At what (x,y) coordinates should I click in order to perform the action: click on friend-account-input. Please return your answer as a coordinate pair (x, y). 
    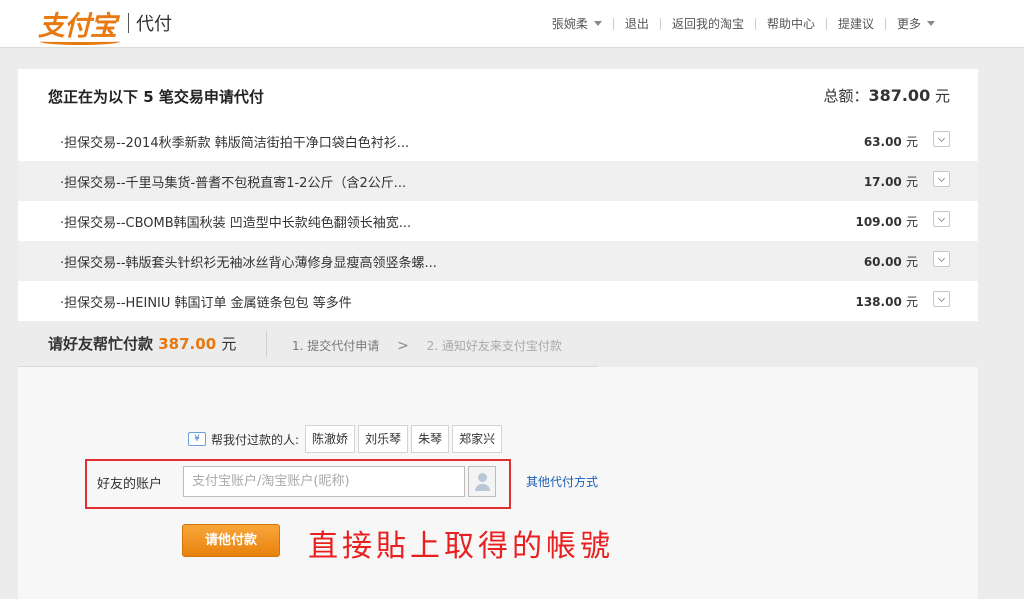
    Looking at the image, I should click on (324, 481).